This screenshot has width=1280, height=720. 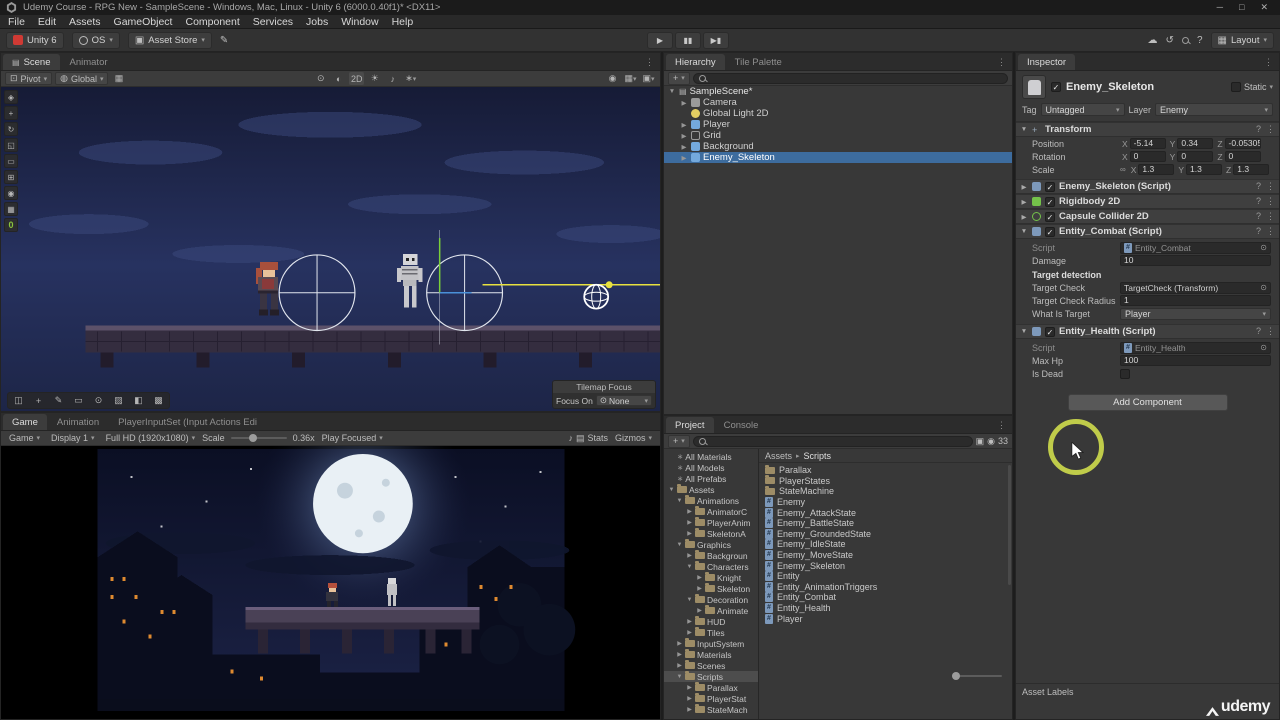 What do you see at coordinates (1147, 156) in the screenshot?
I see `rotation-x-field: 0` at bounding box center [1147, 156].